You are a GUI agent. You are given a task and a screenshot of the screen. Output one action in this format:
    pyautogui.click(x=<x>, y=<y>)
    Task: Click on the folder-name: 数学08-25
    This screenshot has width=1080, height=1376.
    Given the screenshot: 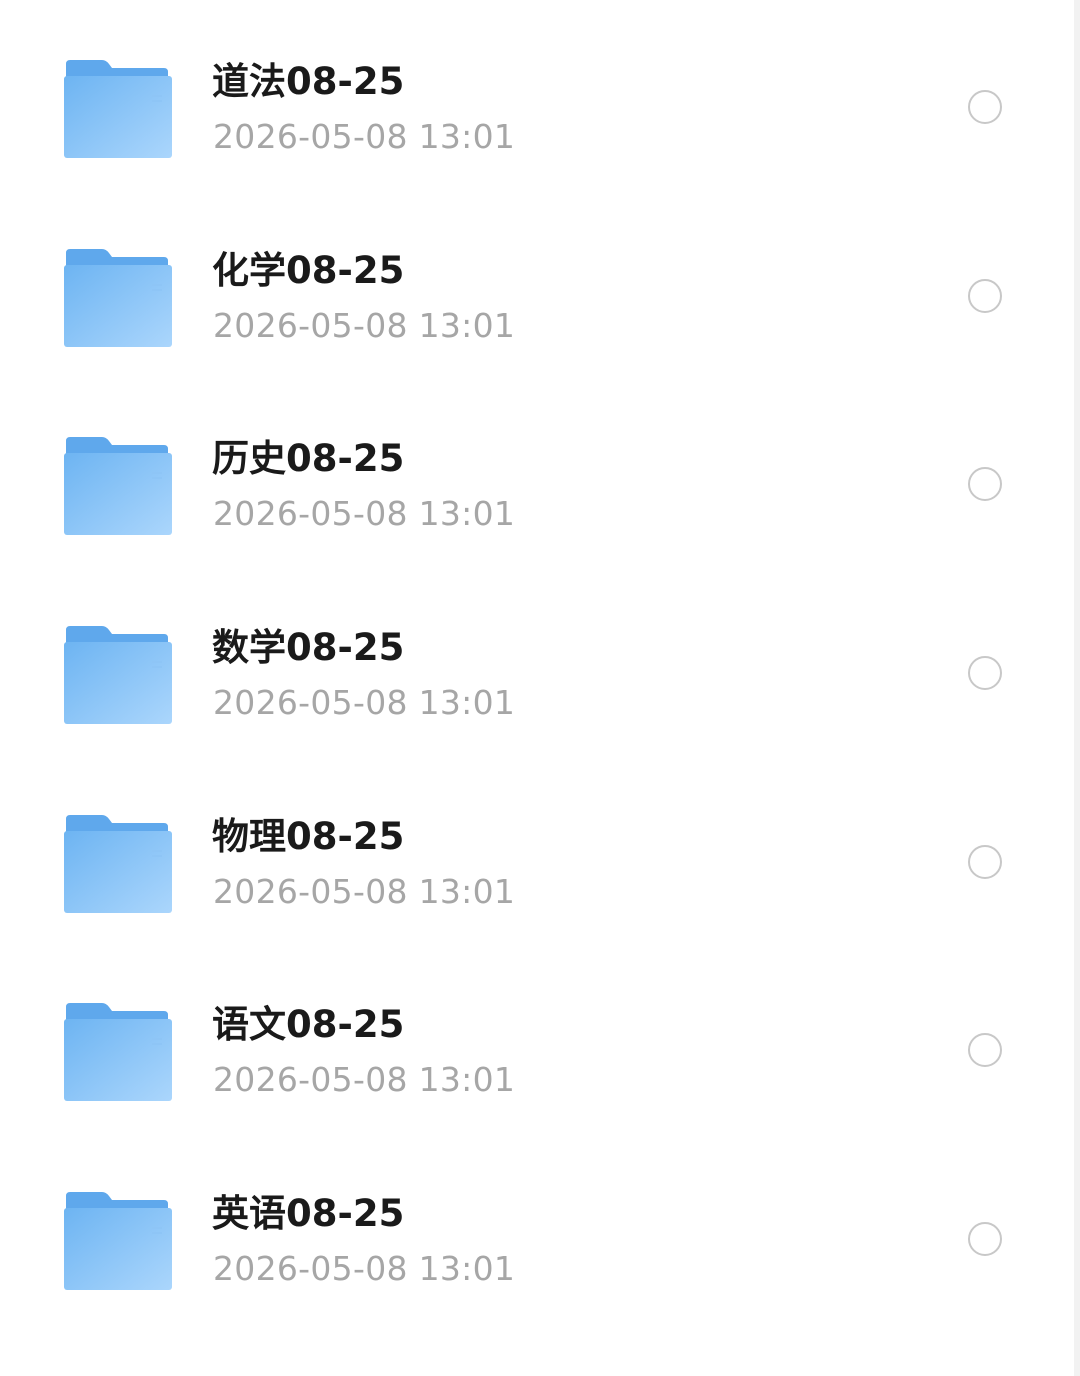 What is the action you would take?
    pyautogui.click(x=308, y=648)
    